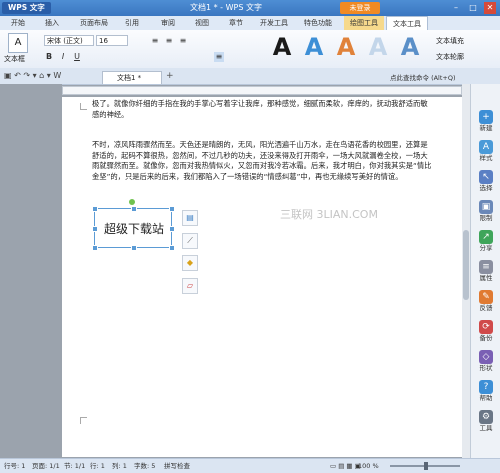 This screenshot has width=500, height=473. Describe the element at coordinates (423, 77) in the screenshot. I see `command-search: 点此查找命令 (Alt+Q)` at that location.